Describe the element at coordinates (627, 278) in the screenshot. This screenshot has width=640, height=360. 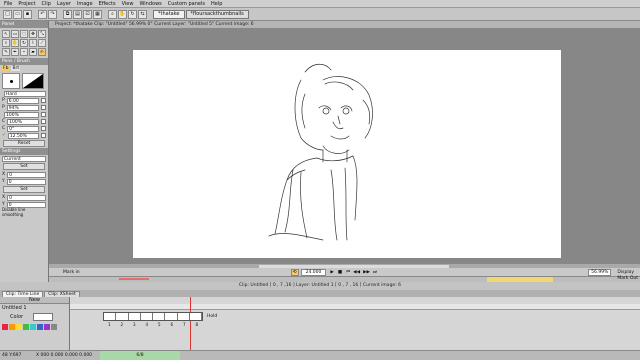
I see `mark-out-label: Mark Out` at that location.